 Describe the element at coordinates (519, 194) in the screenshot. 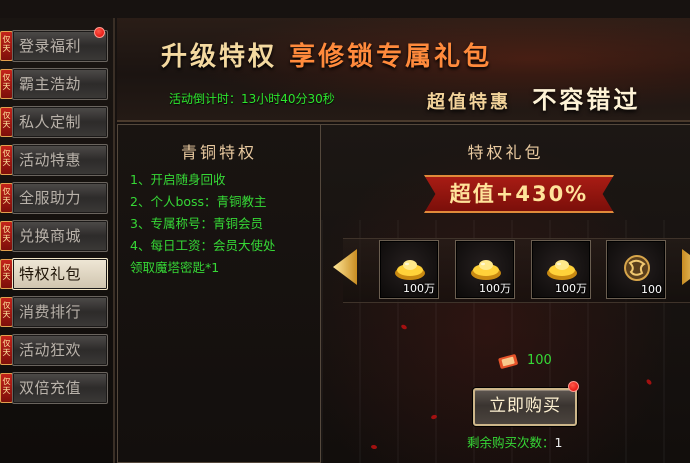

I see `value-ribbon: 超值+430%` at that location.